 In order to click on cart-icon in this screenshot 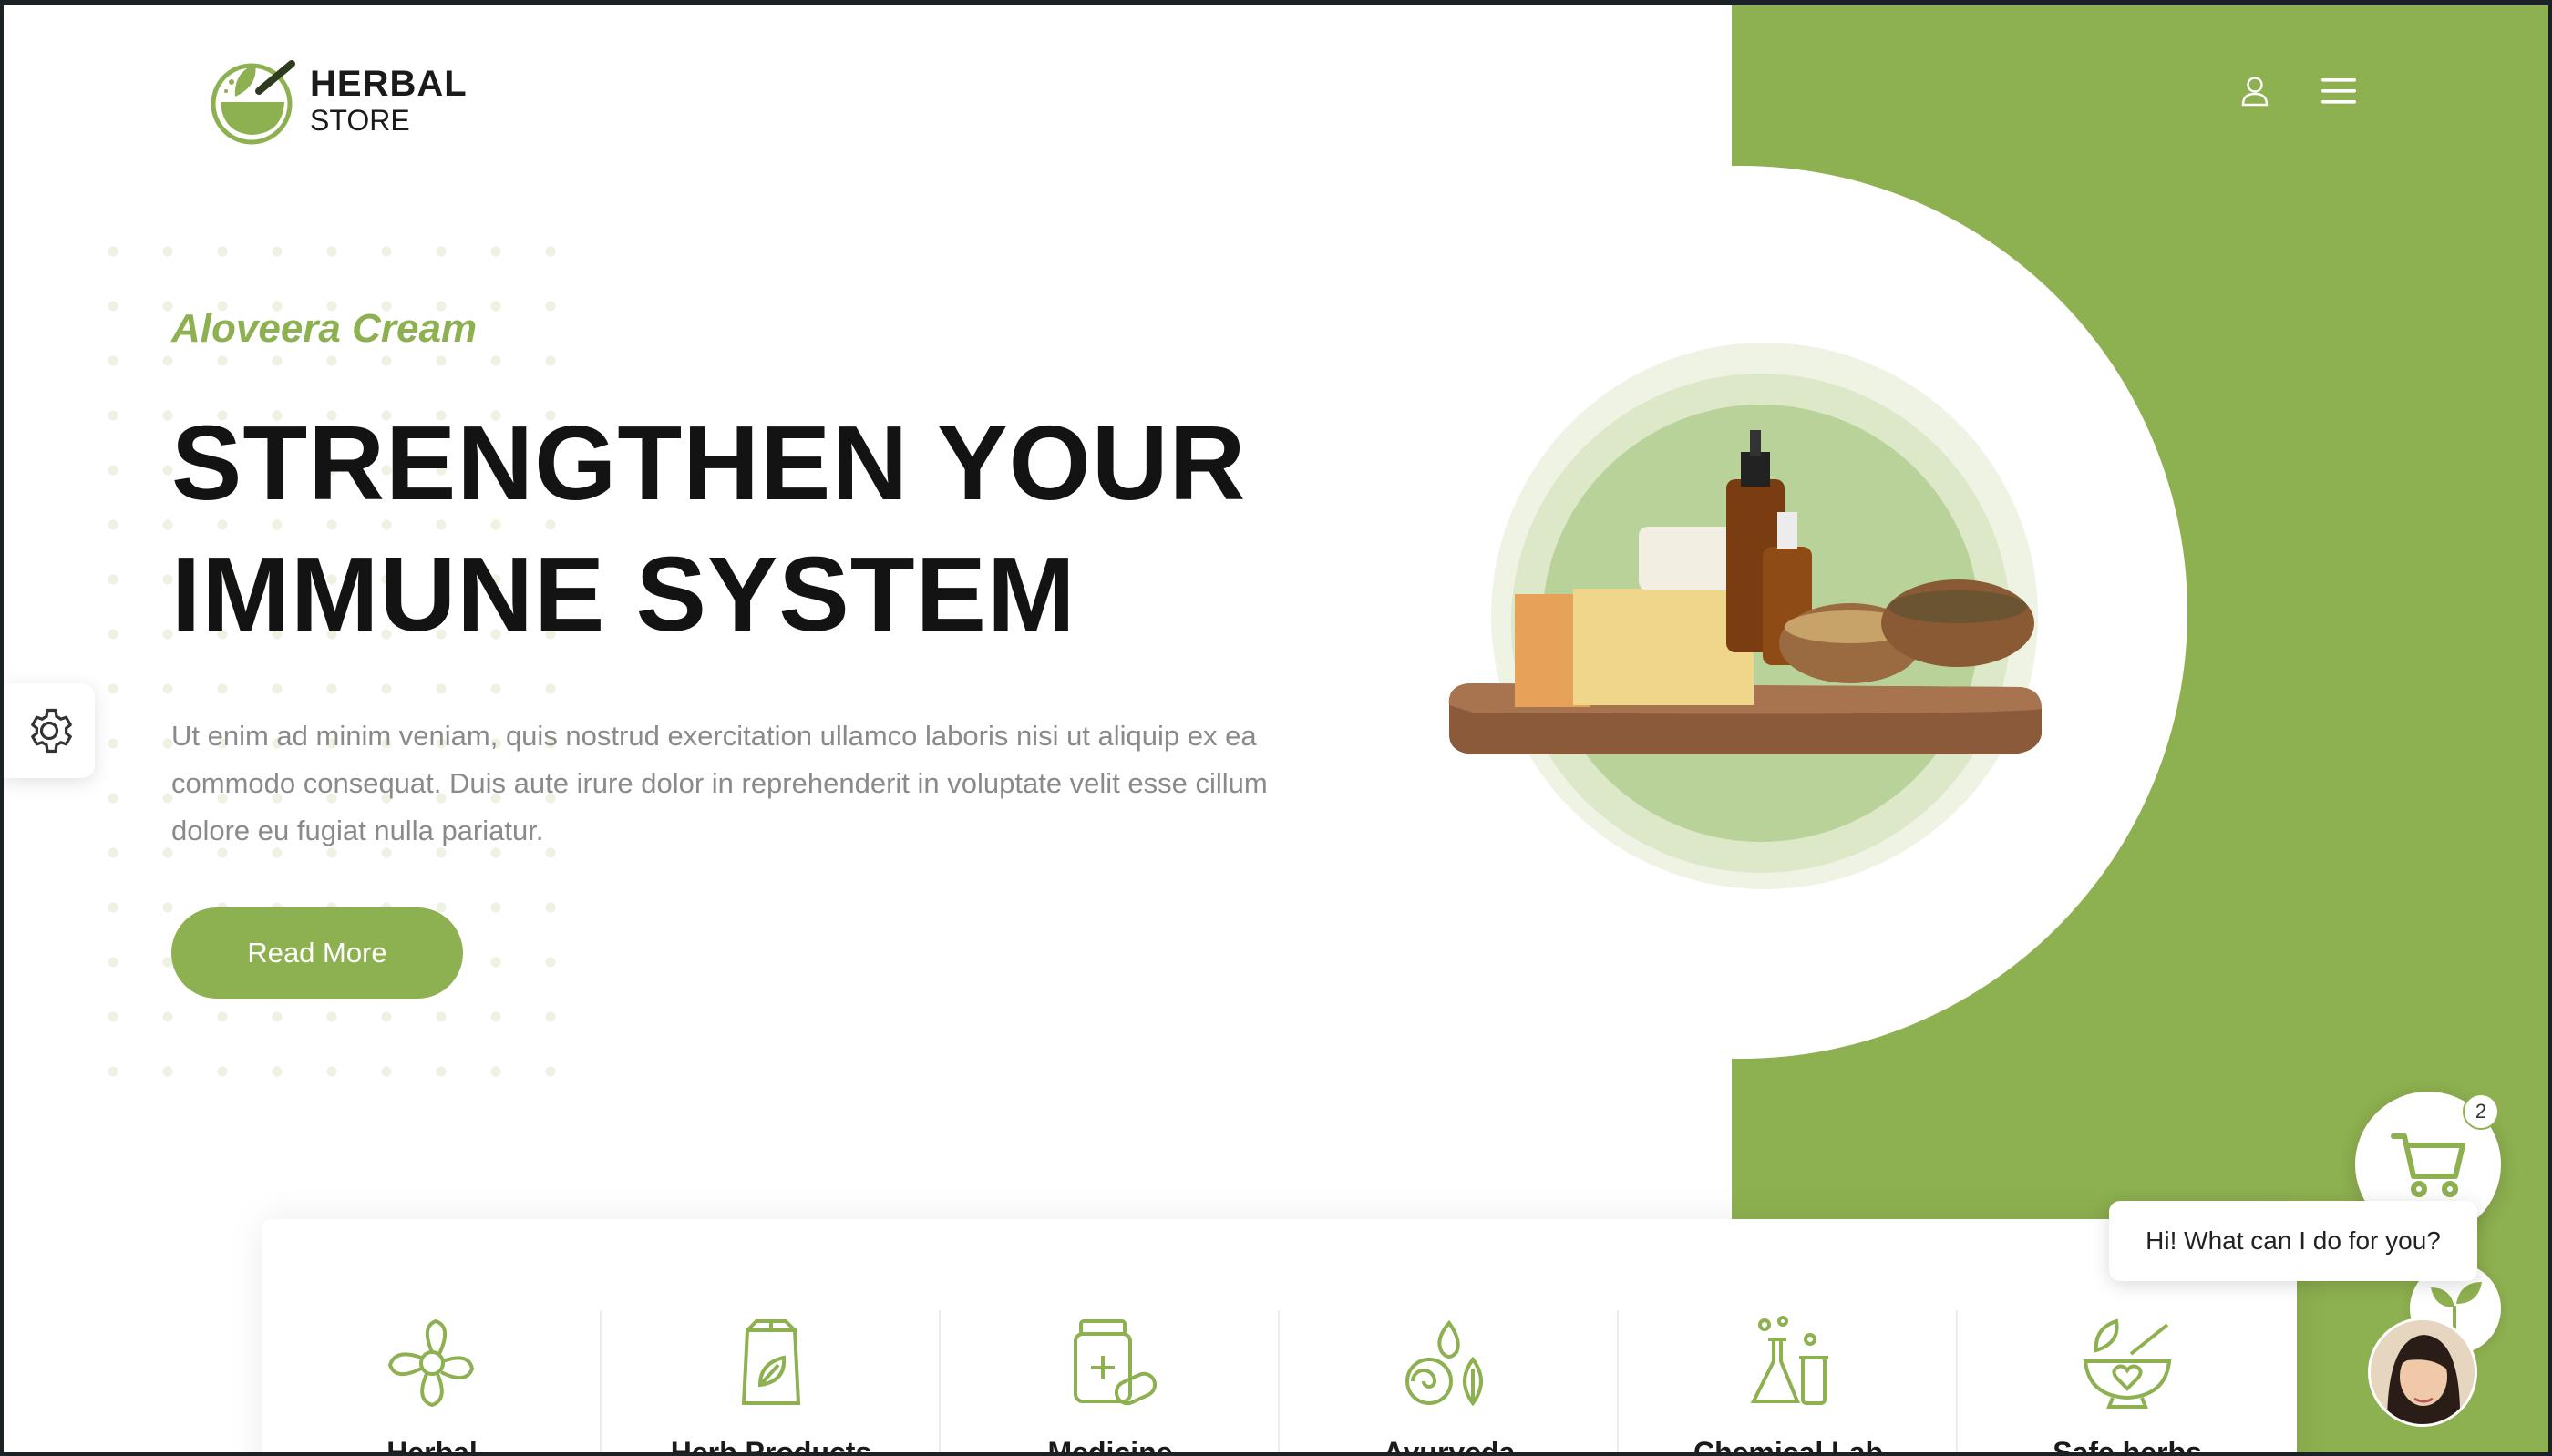, I will do `click(2428, 1165)`.